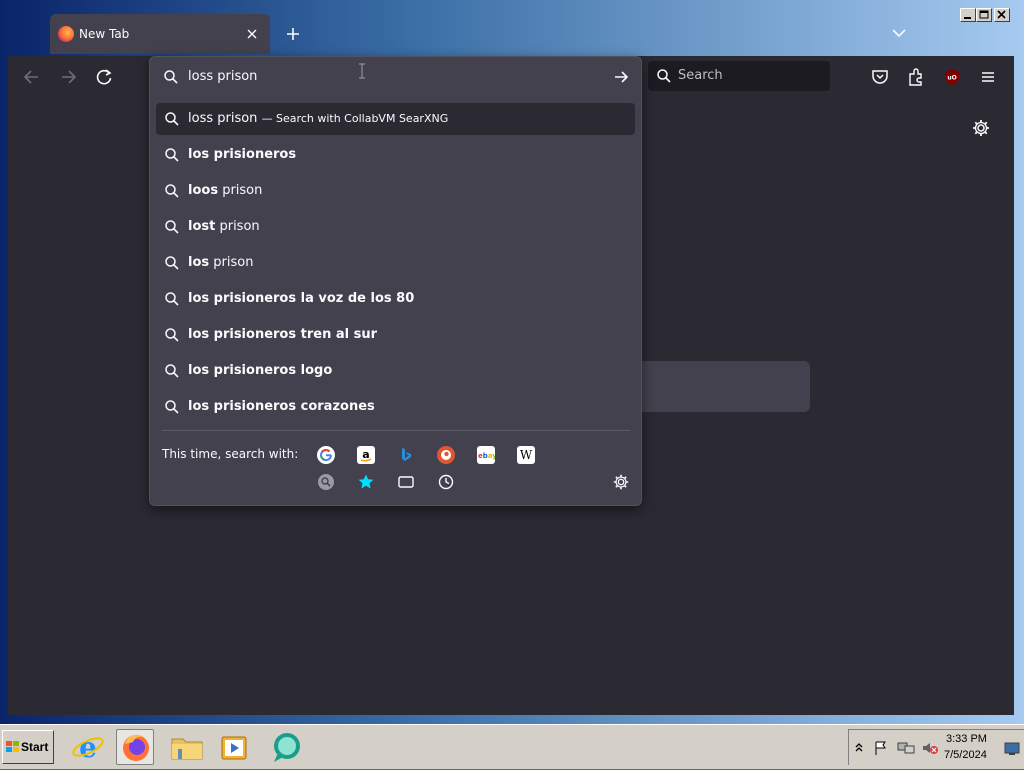 The width and height of the screenshot is (1024, 770). I want to click on svg-text: W, so click(526, 455).